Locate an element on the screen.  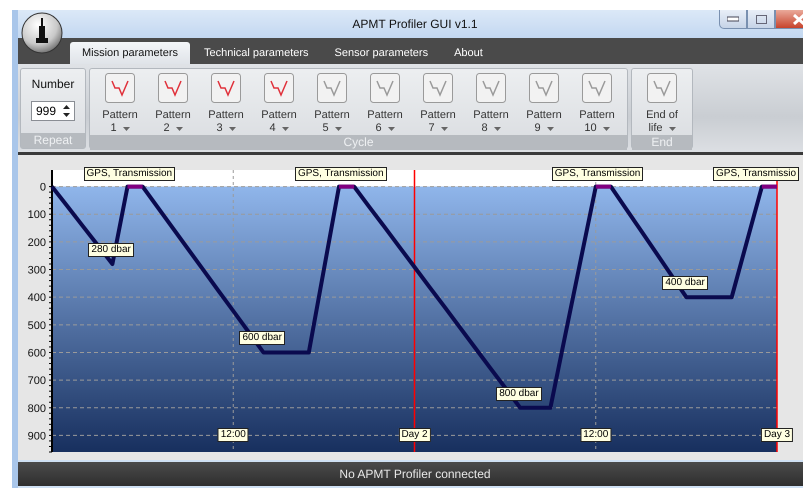
callout-label: GPS, Transmissio is located at coordinates (756, 173).